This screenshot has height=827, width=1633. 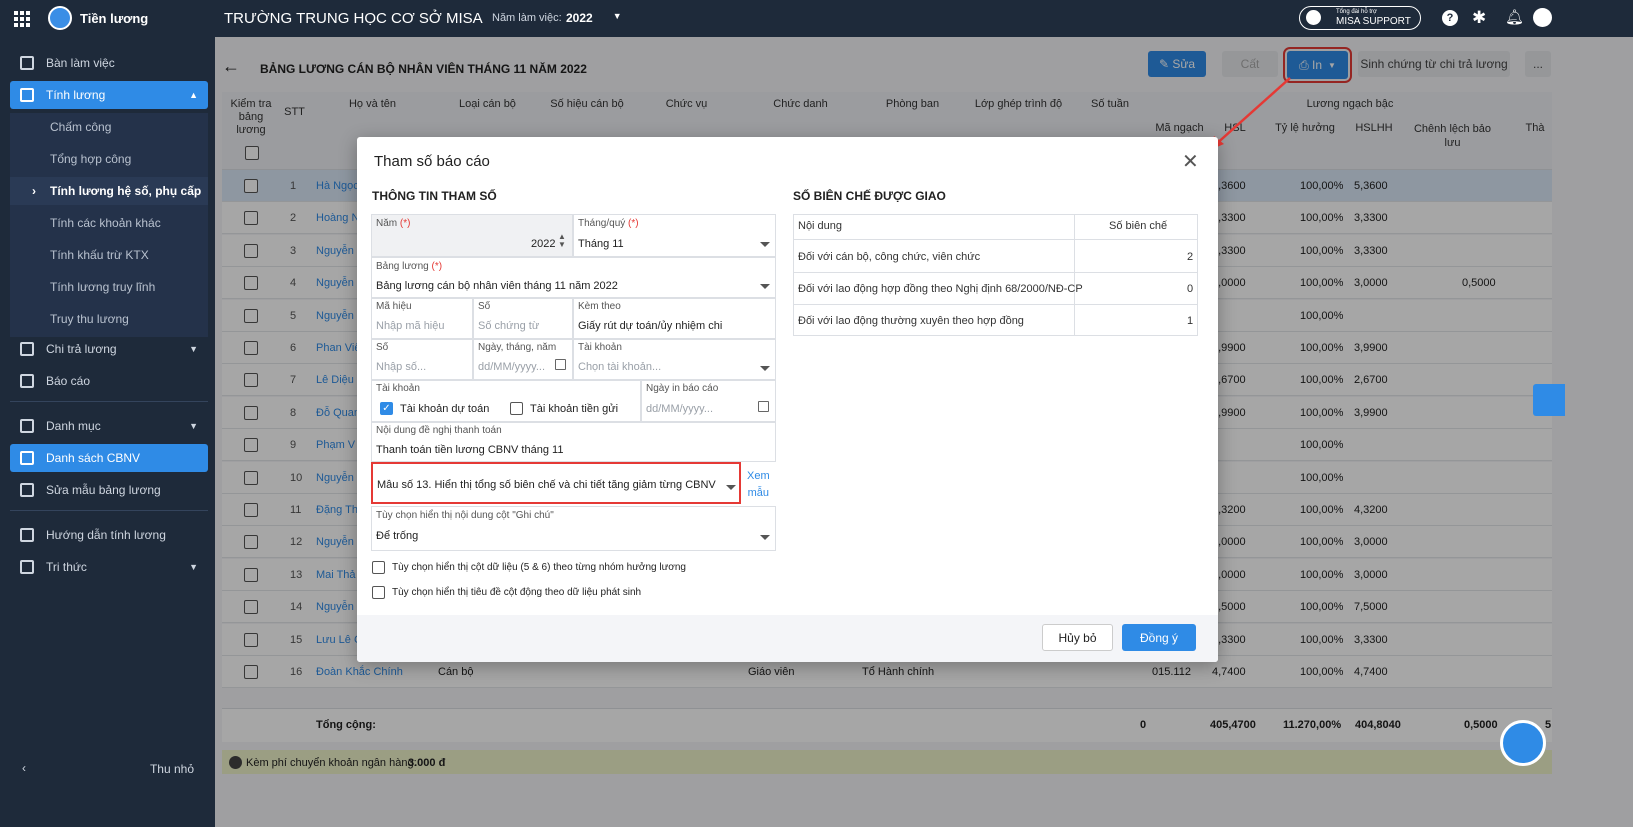 I want to click on sidebar-item-label: Sửa mẫu bảng lương, so click(x=103, y=490).